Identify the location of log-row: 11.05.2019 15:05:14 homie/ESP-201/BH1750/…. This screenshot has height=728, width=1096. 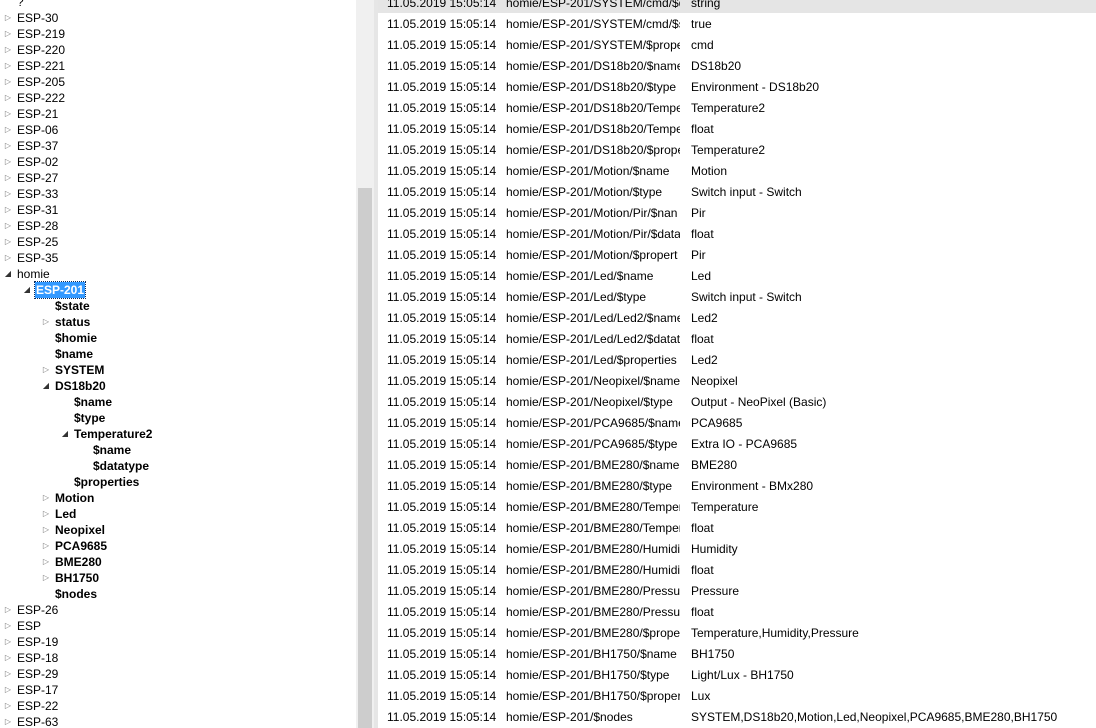
(737, 654).